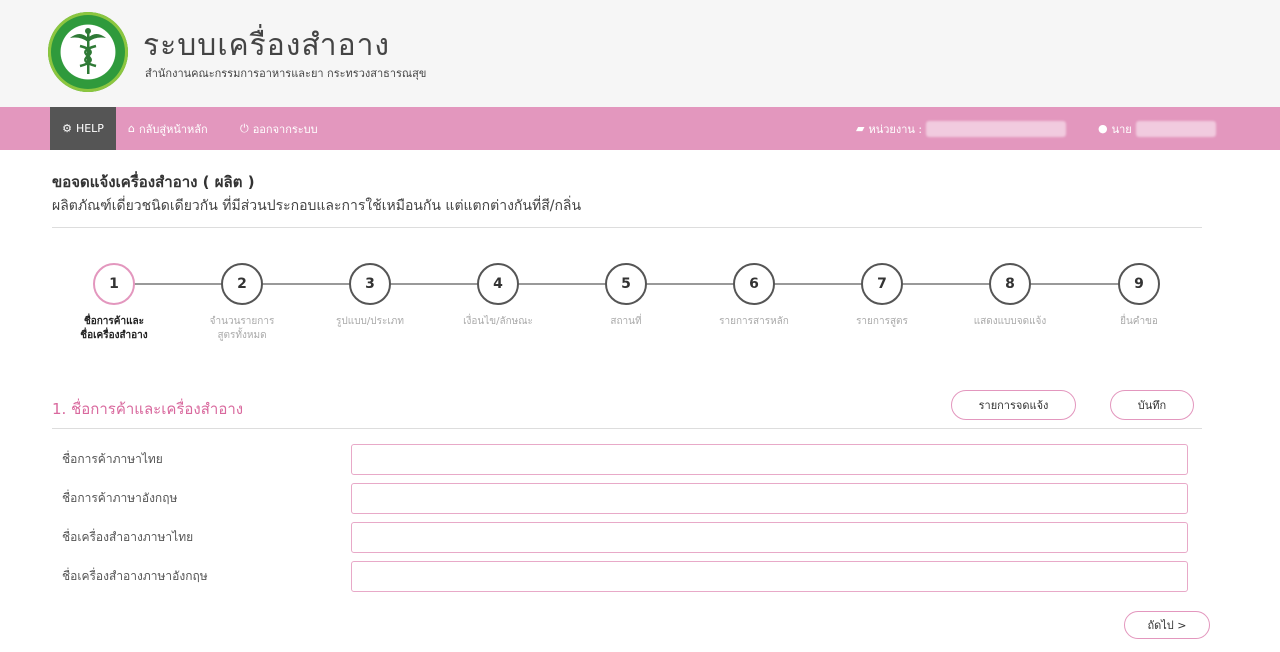  I want to click on step-label: รายการสารหลัก, so click(754, 321).